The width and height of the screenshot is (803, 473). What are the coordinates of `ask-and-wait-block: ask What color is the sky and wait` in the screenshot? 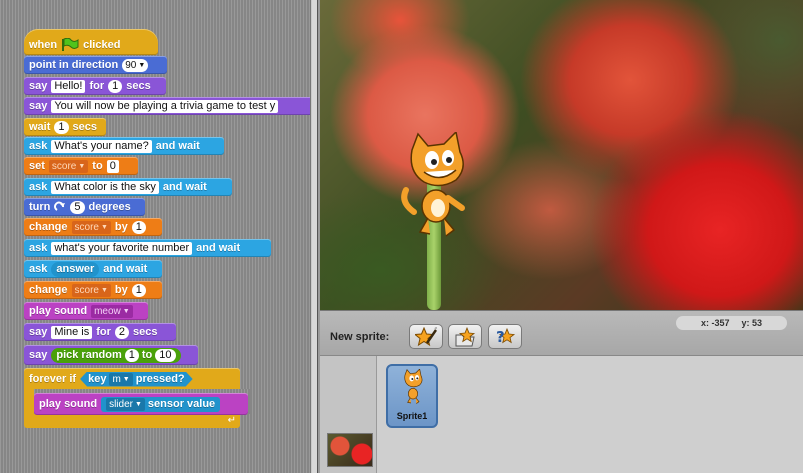 It's located at (128, 187).